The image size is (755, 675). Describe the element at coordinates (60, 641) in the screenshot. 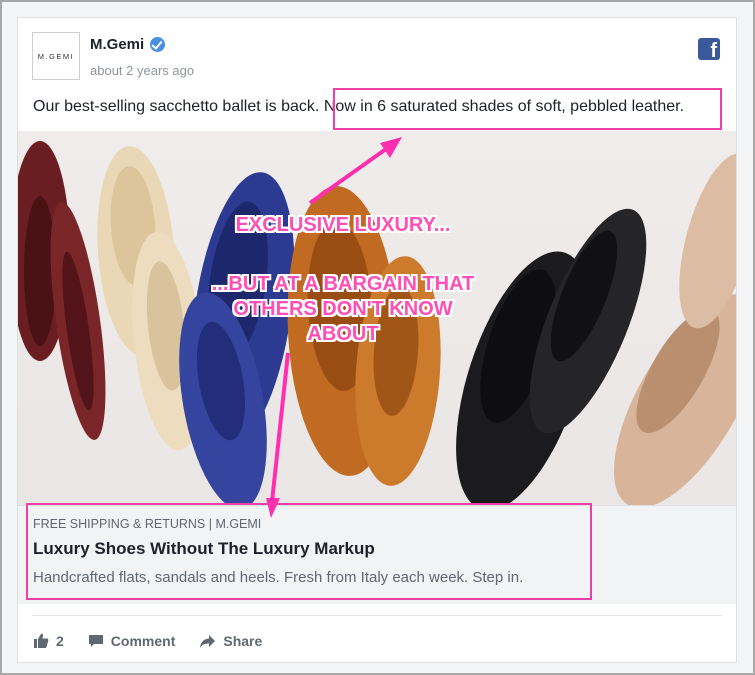

I see `like-count: 2` at that location.